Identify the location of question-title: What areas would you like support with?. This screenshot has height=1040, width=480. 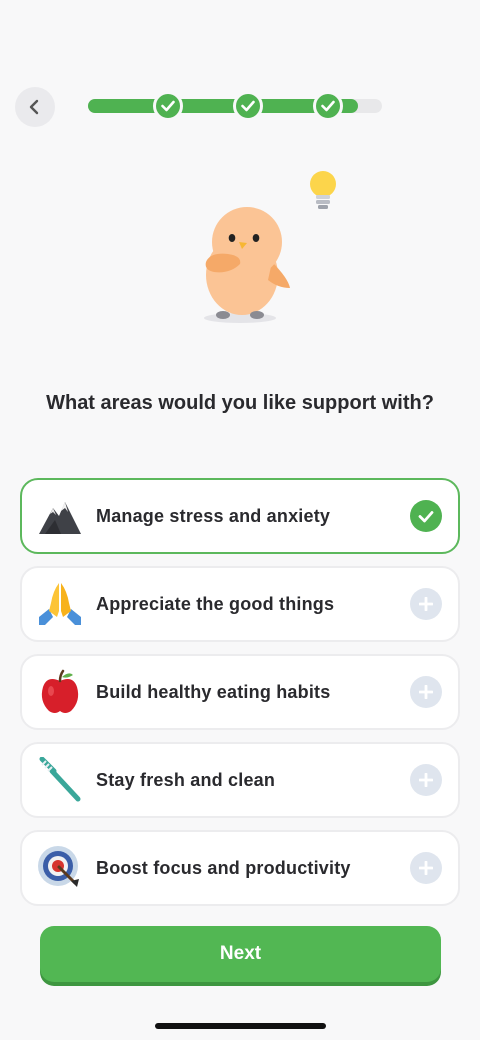
(240, 403).